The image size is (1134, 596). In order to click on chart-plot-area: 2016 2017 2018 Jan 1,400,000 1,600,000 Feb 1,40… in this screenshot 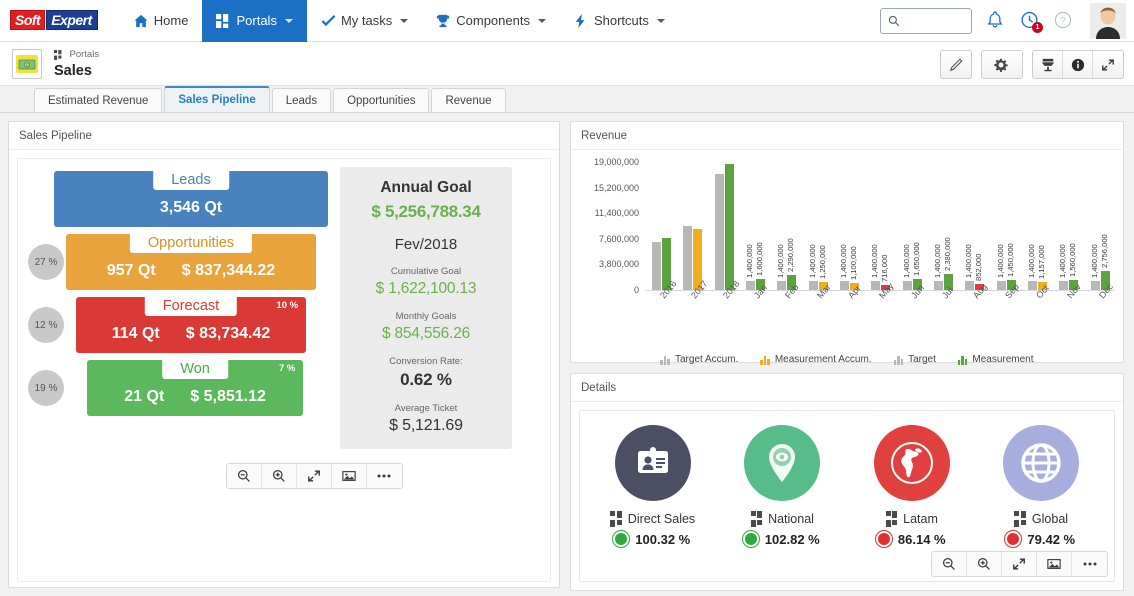, I will do `click(880, 231)`.